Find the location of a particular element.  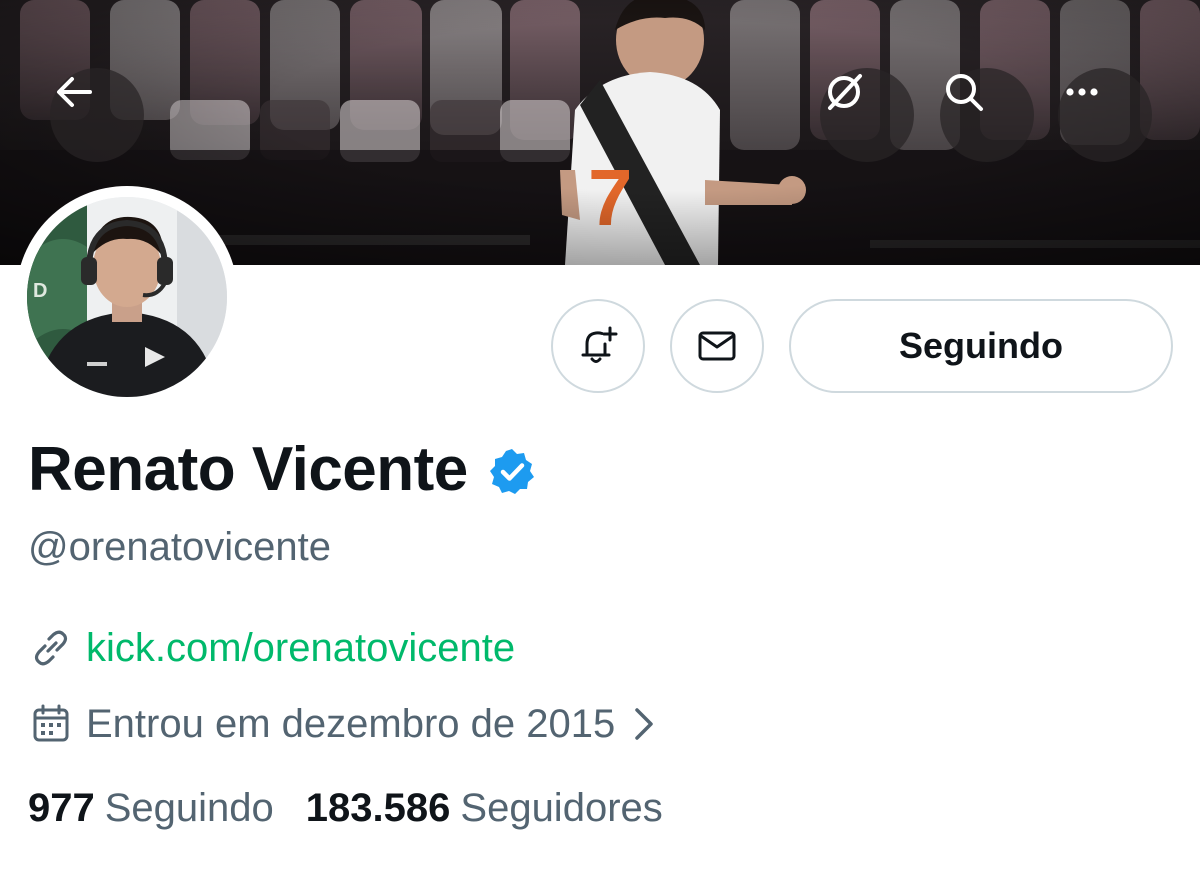

follow-stats: 977 Seguindo 183.586 Seguidores is located at coordinates (345, 812).